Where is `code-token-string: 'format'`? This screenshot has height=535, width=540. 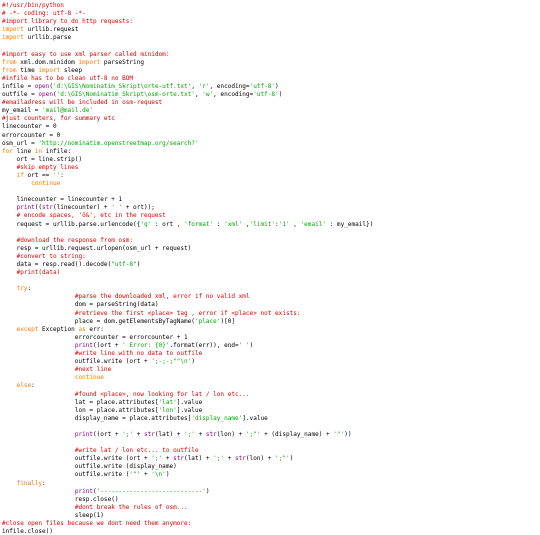
code-token-string: 'format' is located at coordinates (199, 224).